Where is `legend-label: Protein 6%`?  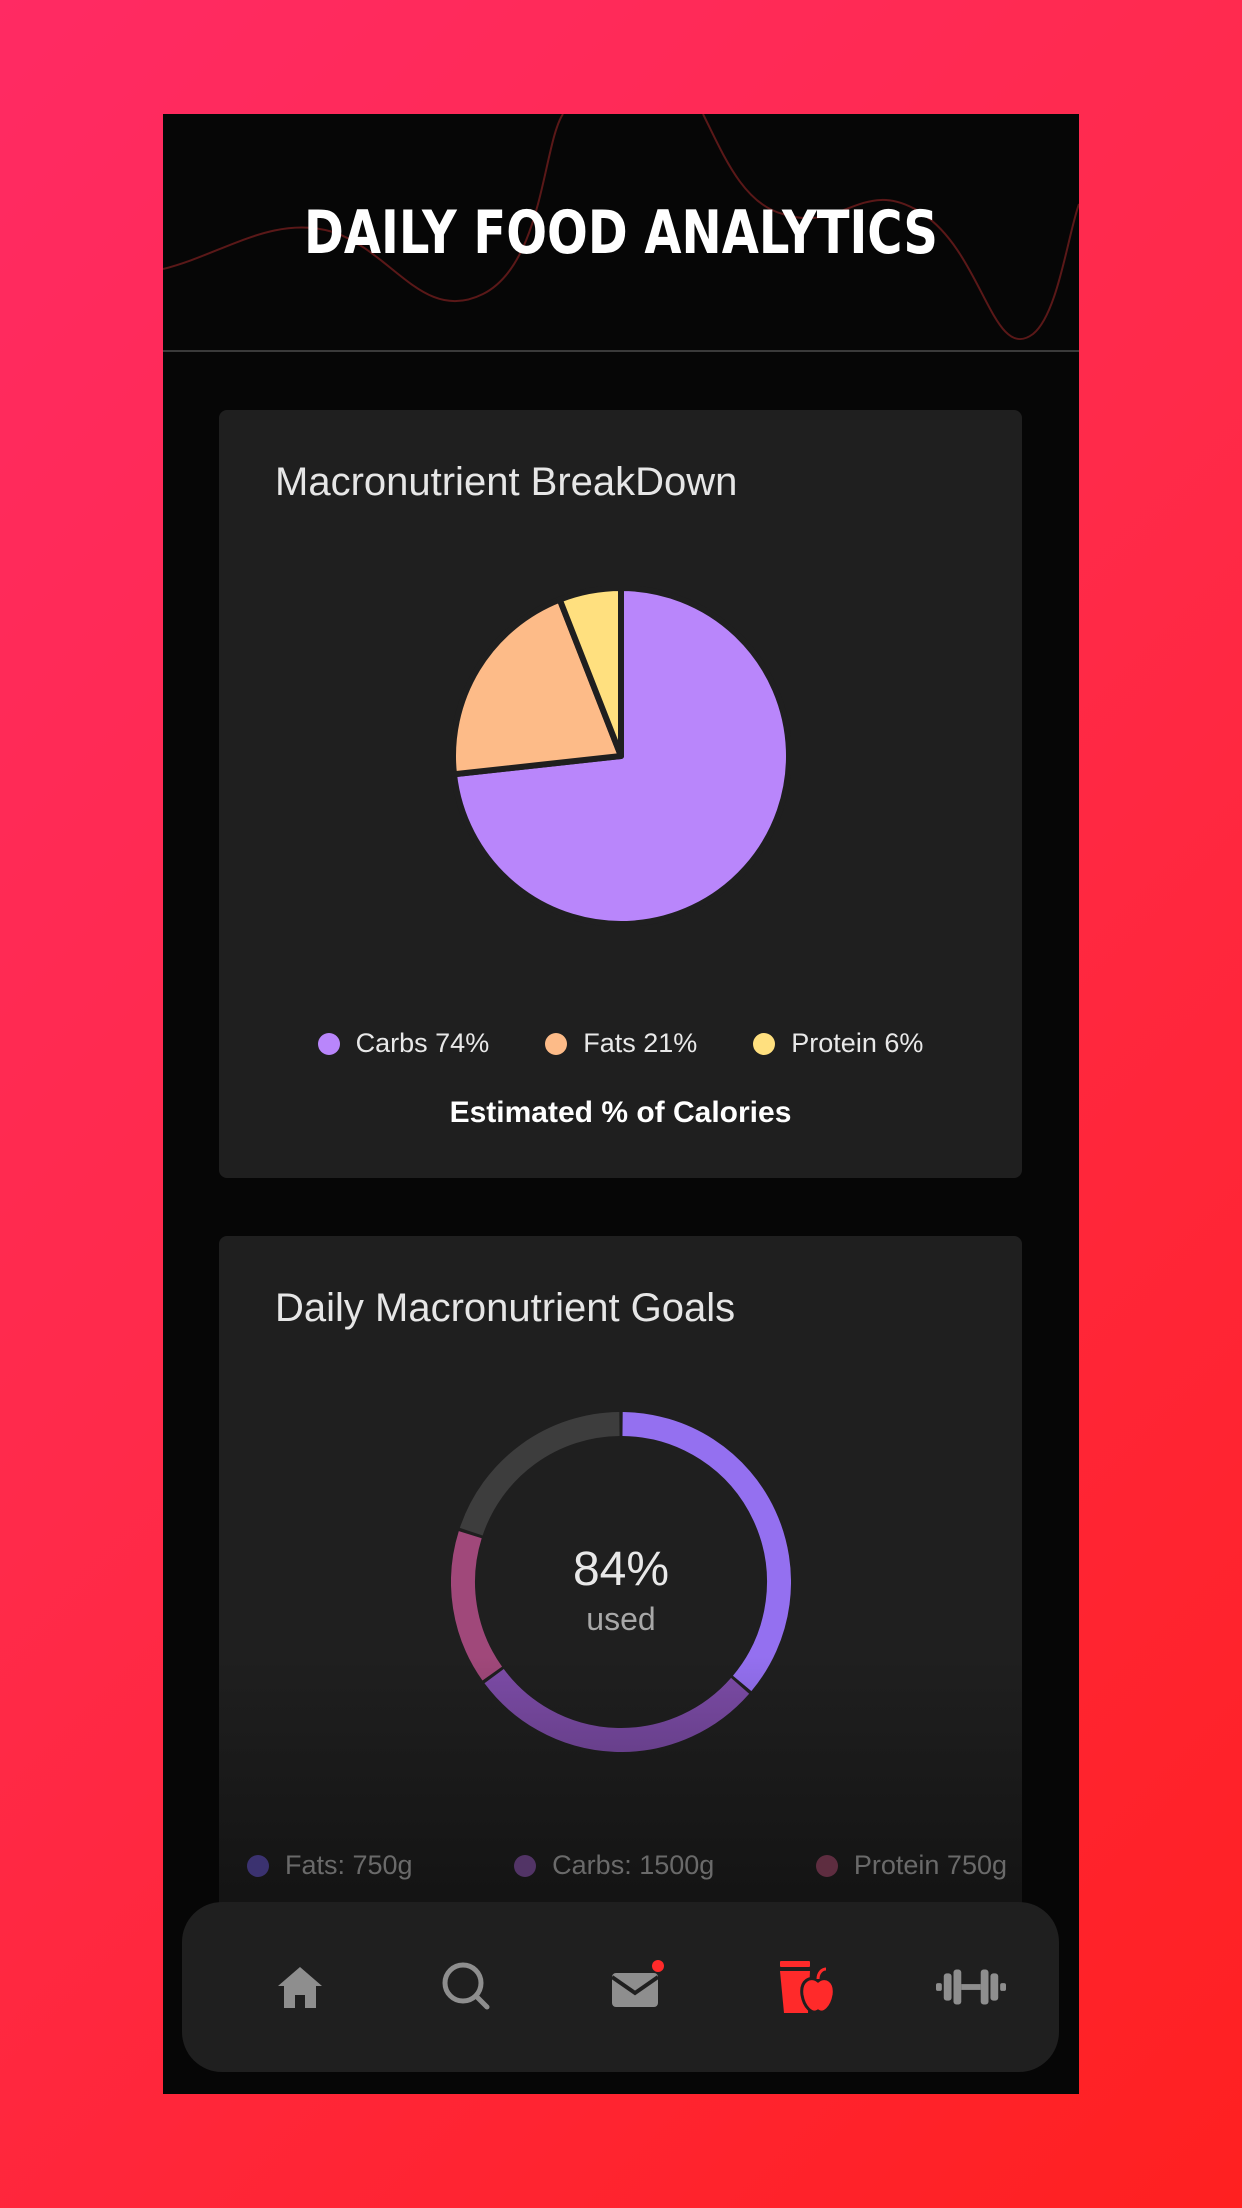 legend-label: Protein 6% is located at coordinates (857, 1043).